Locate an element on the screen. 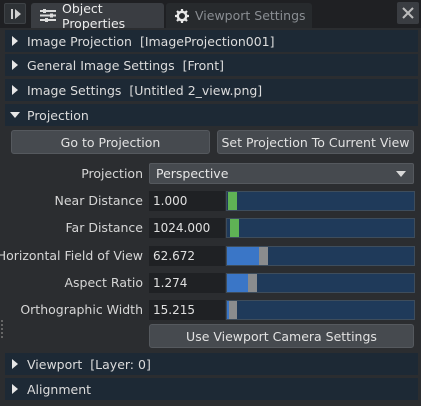 The width and height of the screenshot is (421, 406). aspect-ratio-label: Aspect Ratio is located at coordinates (103, 282).